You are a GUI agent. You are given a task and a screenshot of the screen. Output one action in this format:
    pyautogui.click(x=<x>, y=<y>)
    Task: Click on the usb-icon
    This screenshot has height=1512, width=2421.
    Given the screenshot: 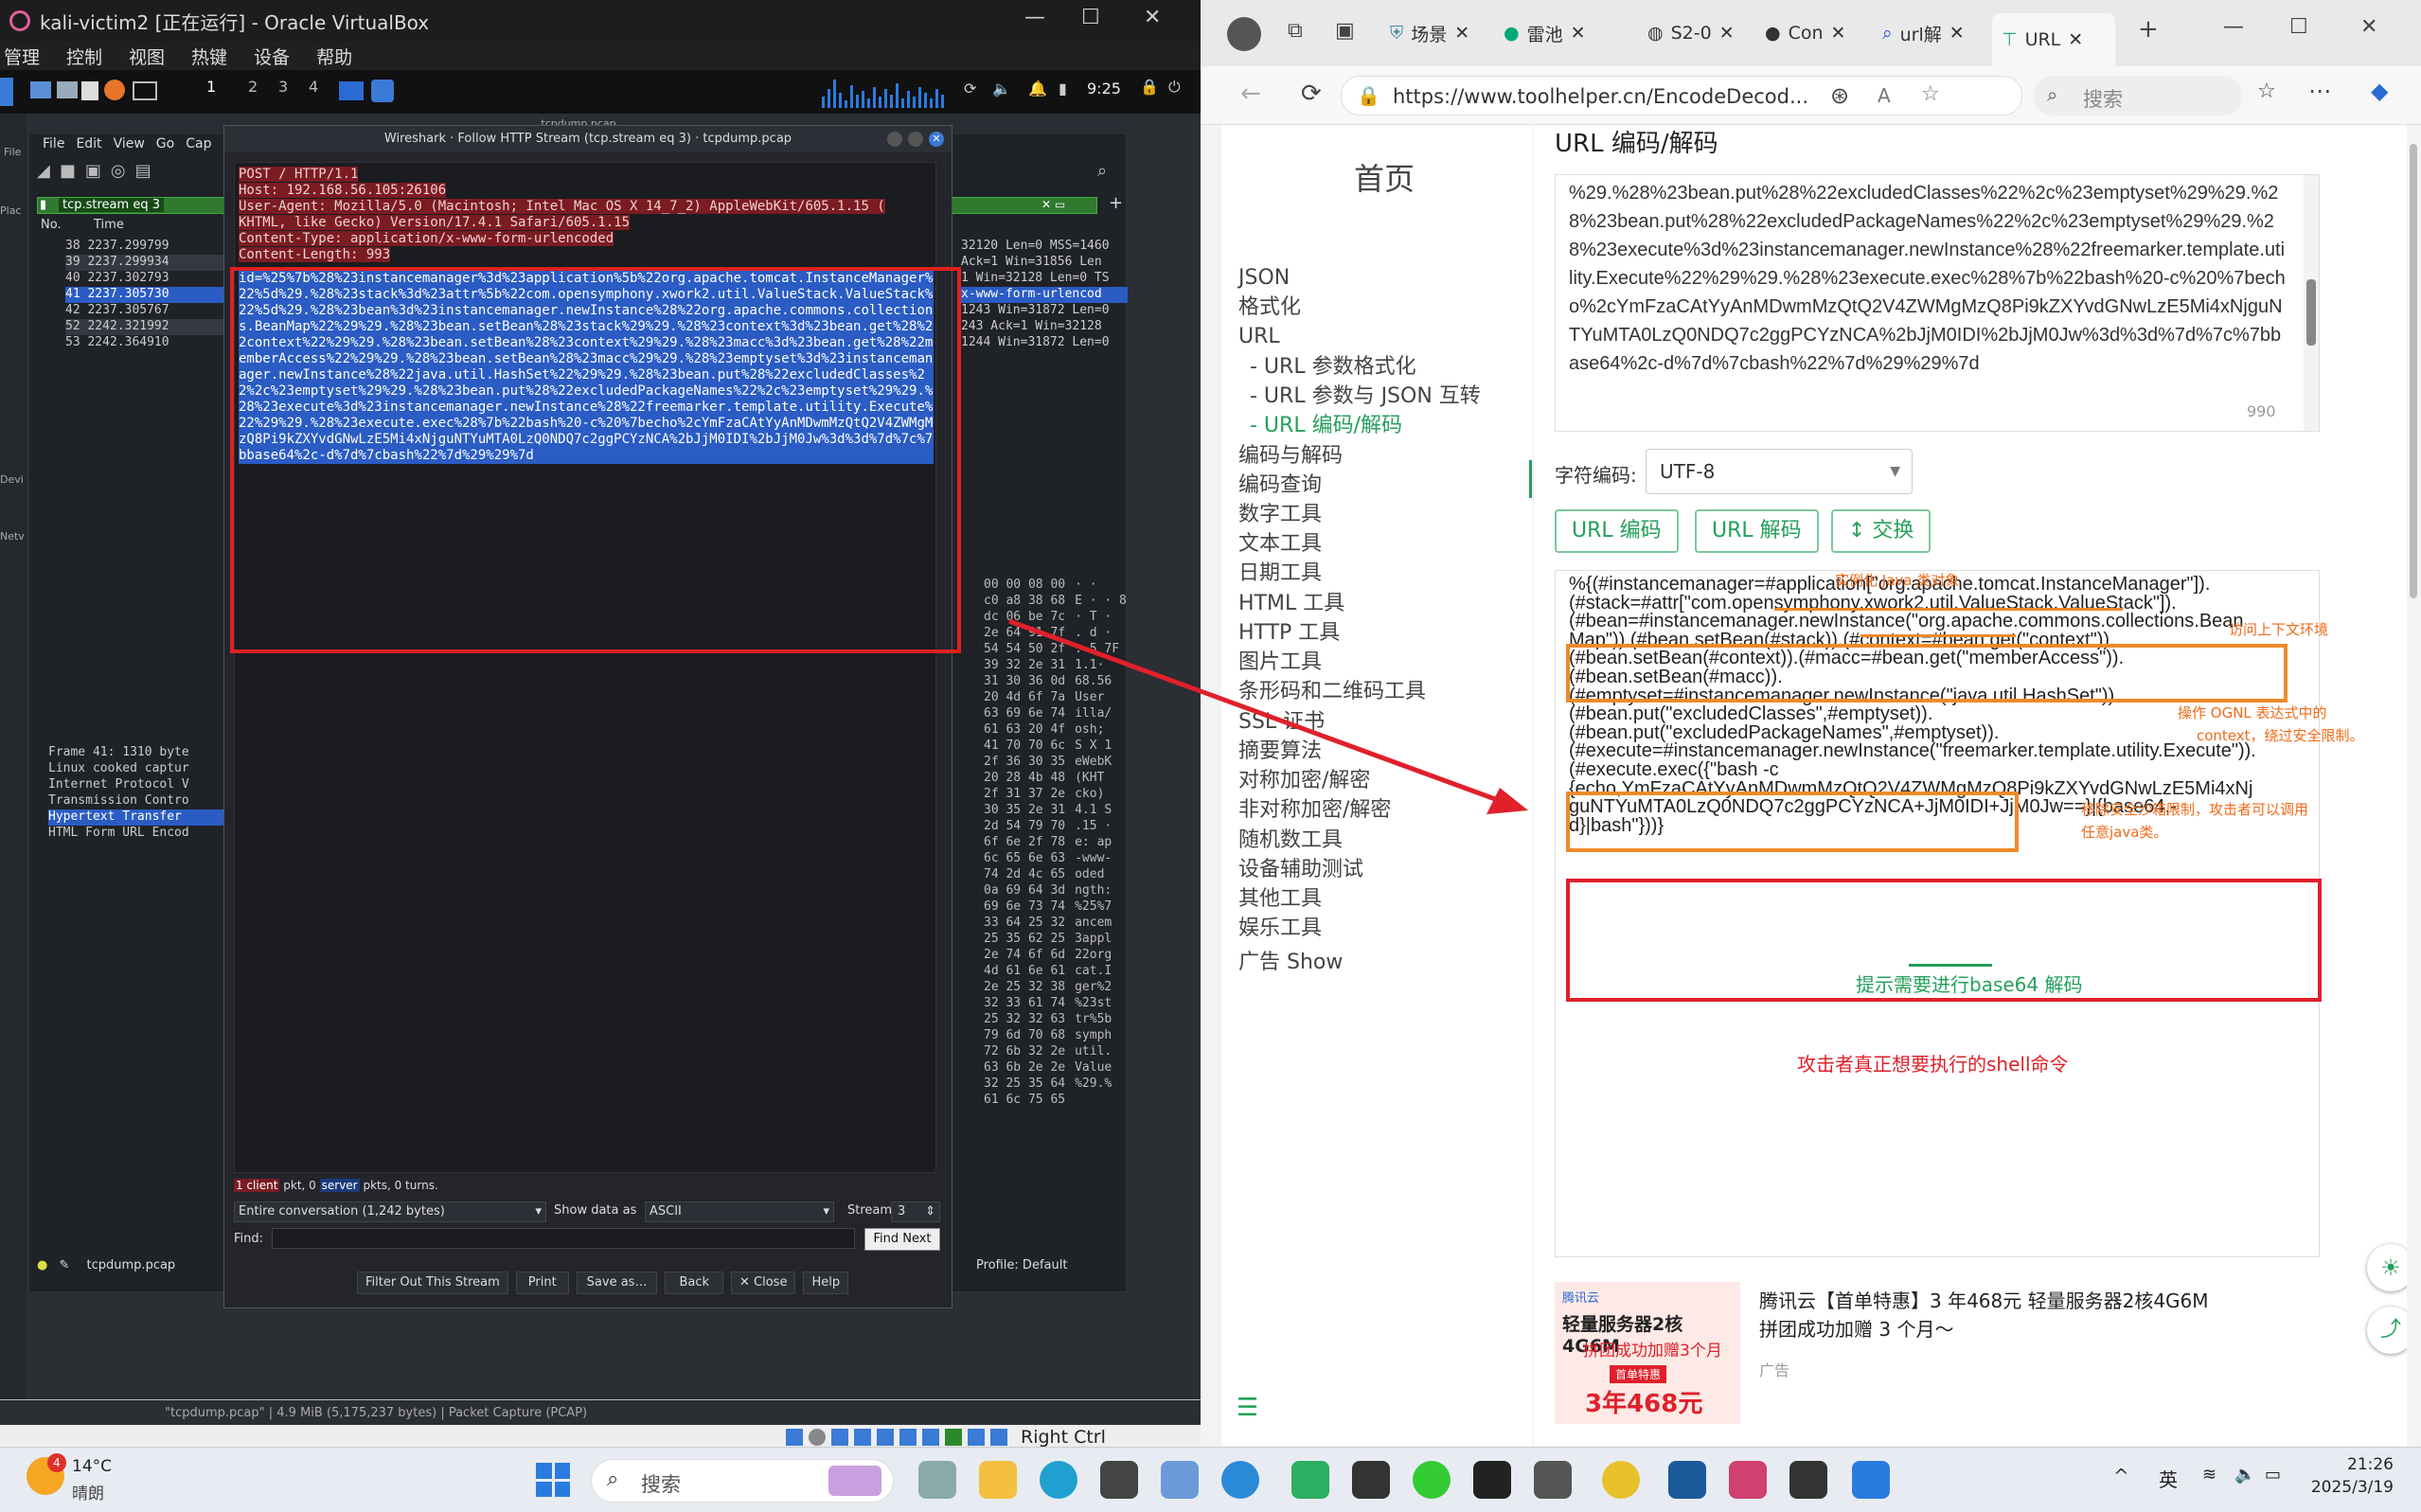 What is the action you would take?
    pyautogui.click(x=885, y=1437)
    